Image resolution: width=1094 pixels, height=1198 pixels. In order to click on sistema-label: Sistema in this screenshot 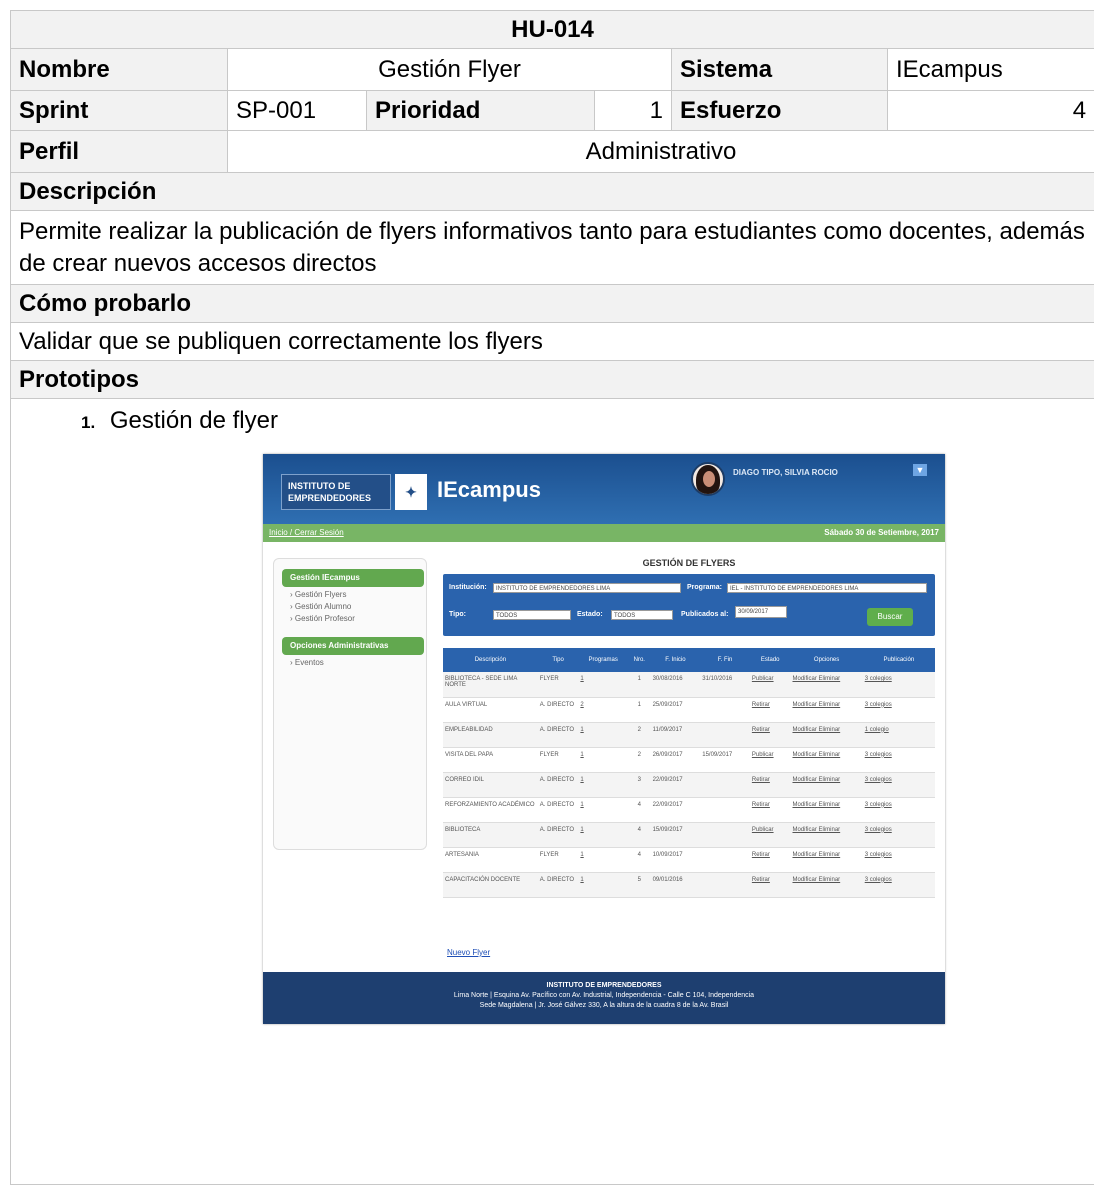, I will do `click(779, 69)`.